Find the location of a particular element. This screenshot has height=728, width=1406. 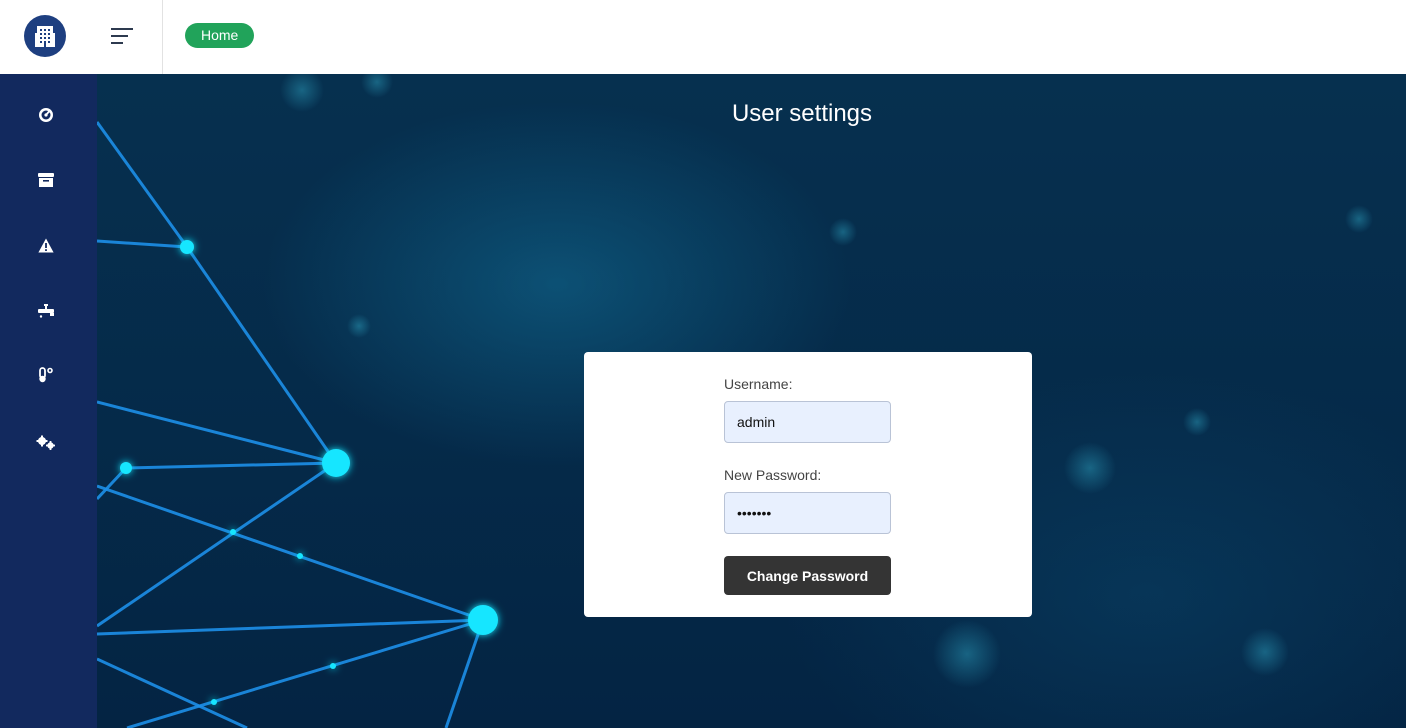

user-settings-form: Username: New Password: Change Password is located at coordinates (808, 484).